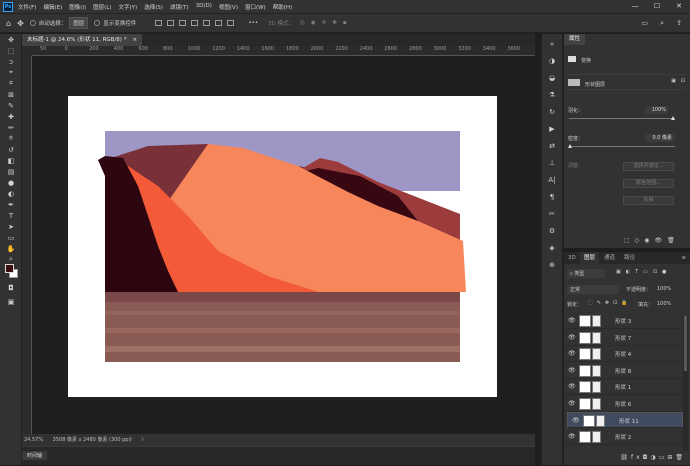  I want to click on more-options-button: •••, so click(253, 23).